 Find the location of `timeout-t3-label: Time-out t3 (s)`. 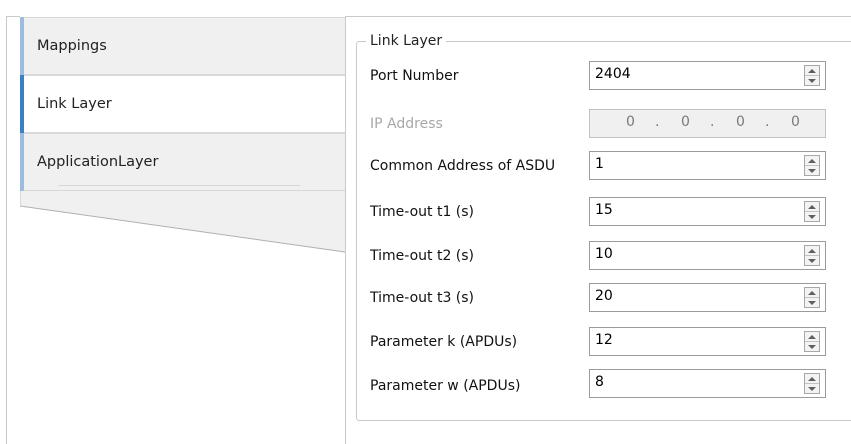

timeout-t3-label: Time-out t3 (s) is located at coordinates (422, 298).